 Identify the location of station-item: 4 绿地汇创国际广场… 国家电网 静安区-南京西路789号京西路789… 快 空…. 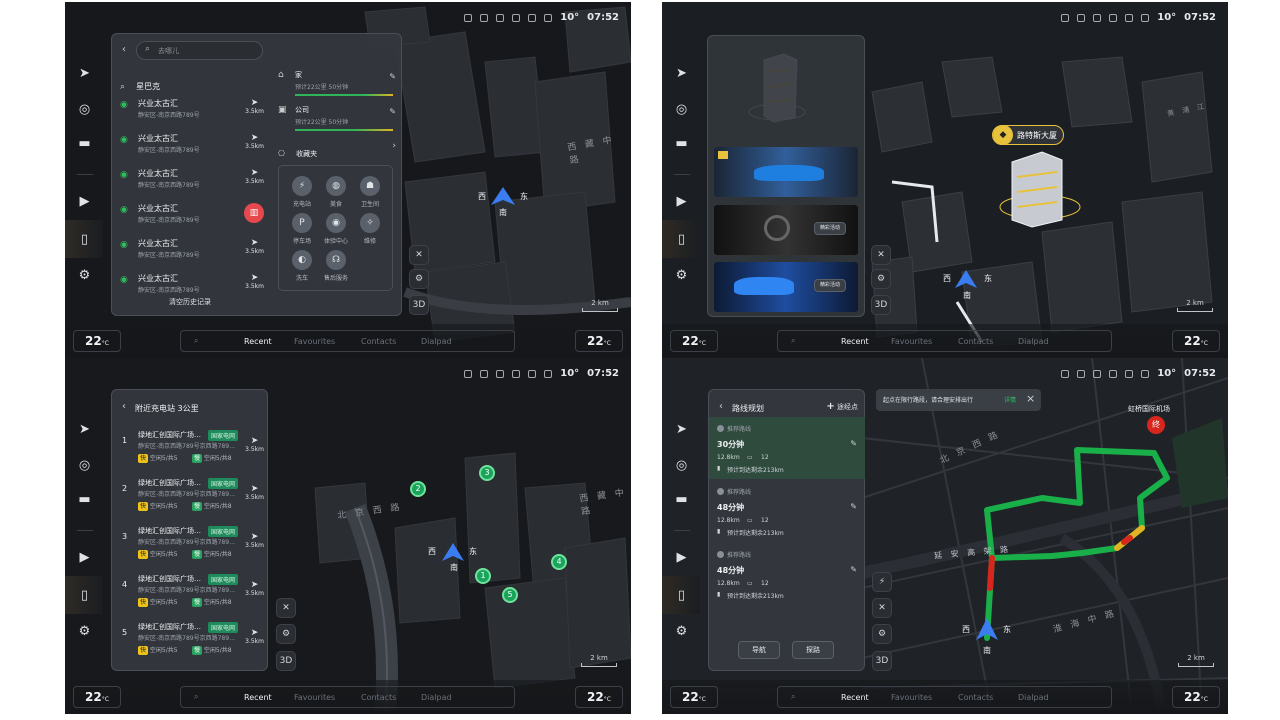
(190, 594).